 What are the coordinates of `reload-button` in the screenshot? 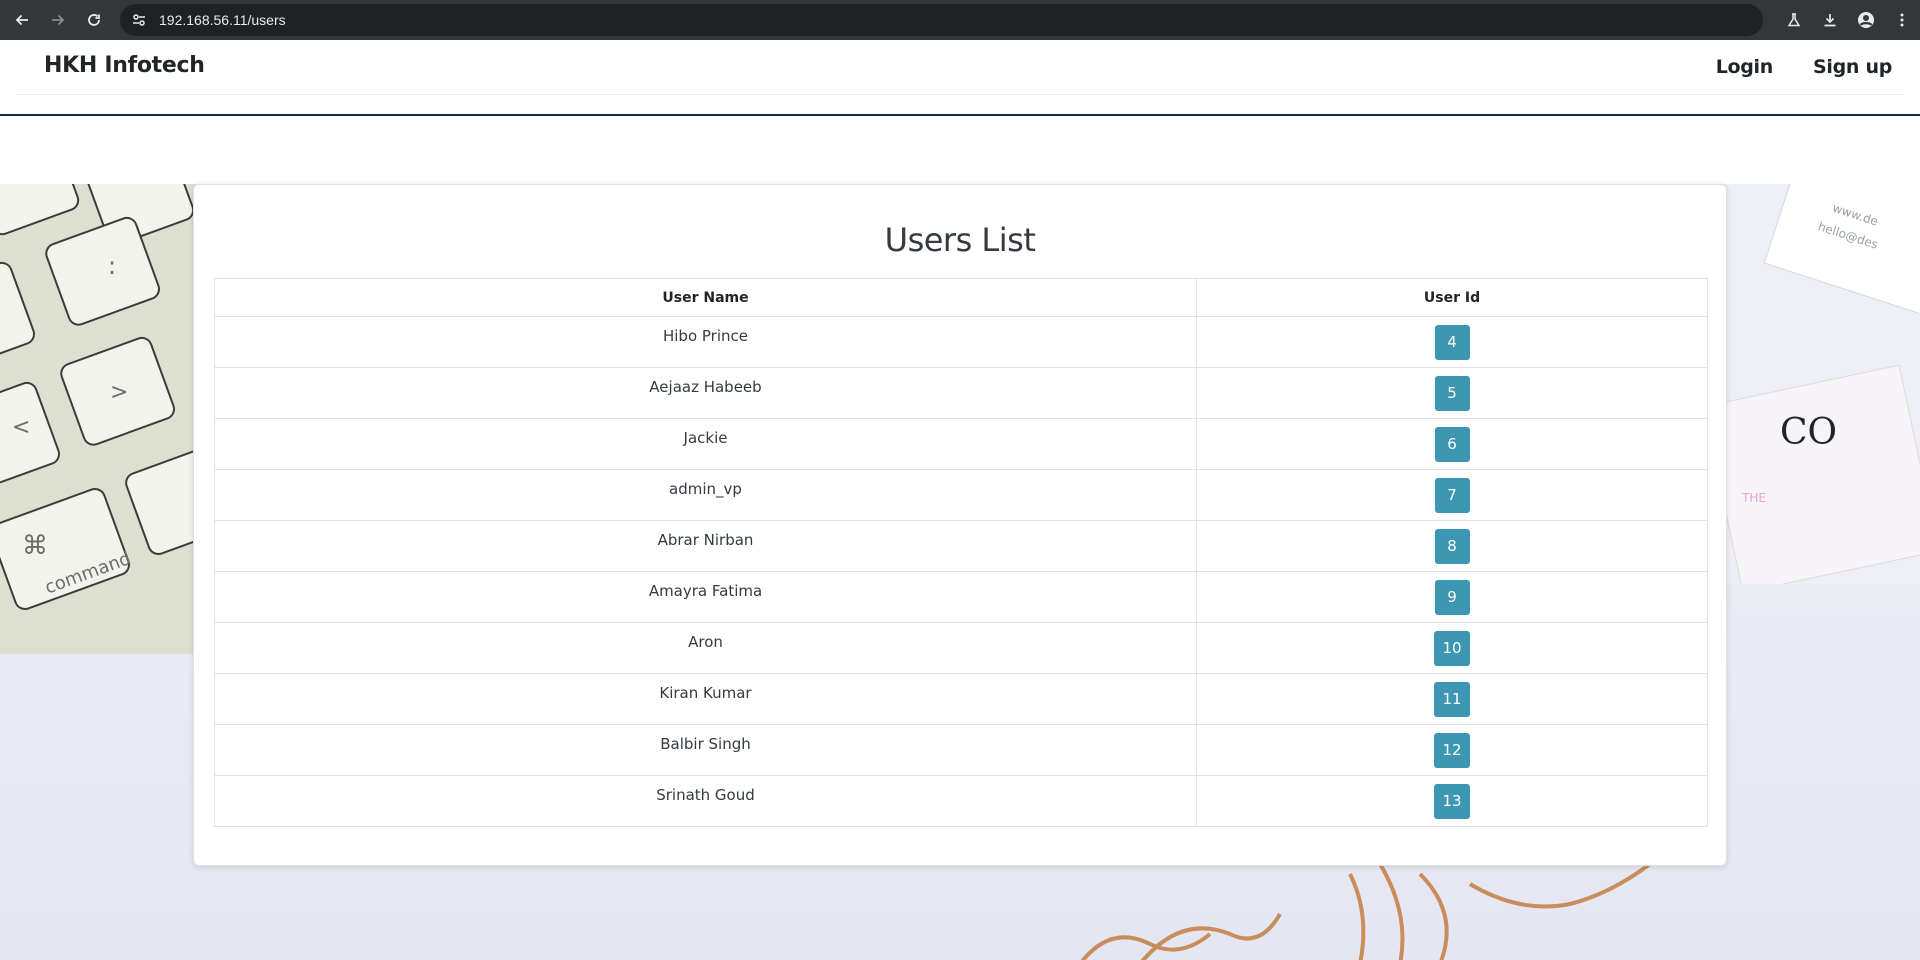 It's located at (94, 20).